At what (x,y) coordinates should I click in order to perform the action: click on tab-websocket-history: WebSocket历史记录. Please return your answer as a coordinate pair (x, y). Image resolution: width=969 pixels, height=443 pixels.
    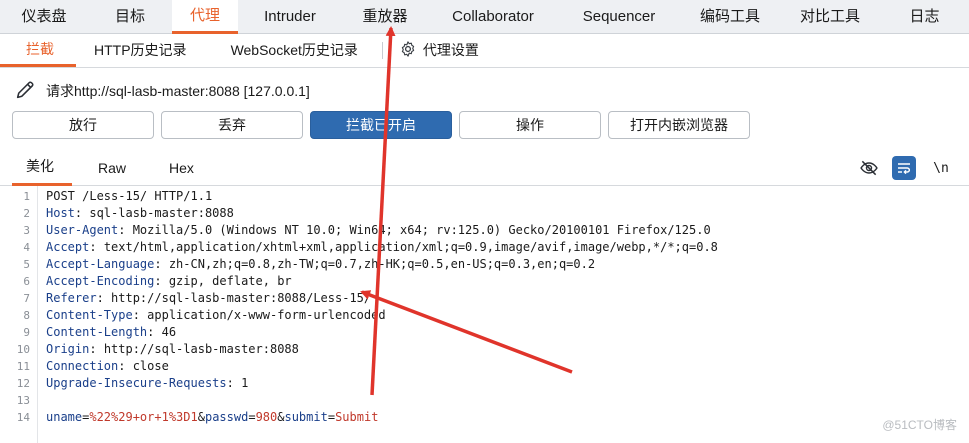
    Looking at the image, I should click on (286, 50).